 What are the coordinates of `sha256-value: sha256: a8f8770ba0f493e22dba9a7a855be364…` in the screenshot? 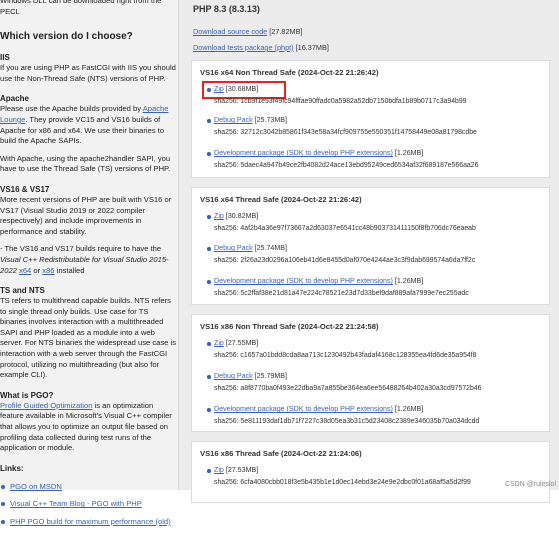 It's located at (348, 388).